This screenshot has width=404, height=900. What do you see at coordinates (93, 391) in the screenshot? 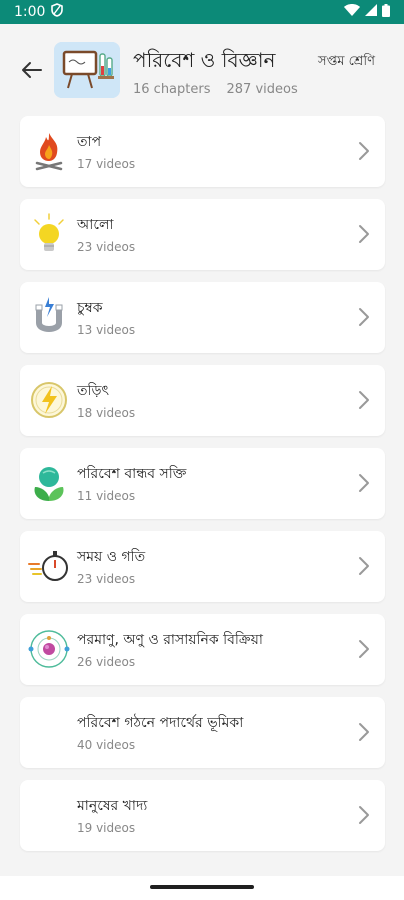
I see `chapter-name: তড়িৎ` at bounding box center [93, 391].